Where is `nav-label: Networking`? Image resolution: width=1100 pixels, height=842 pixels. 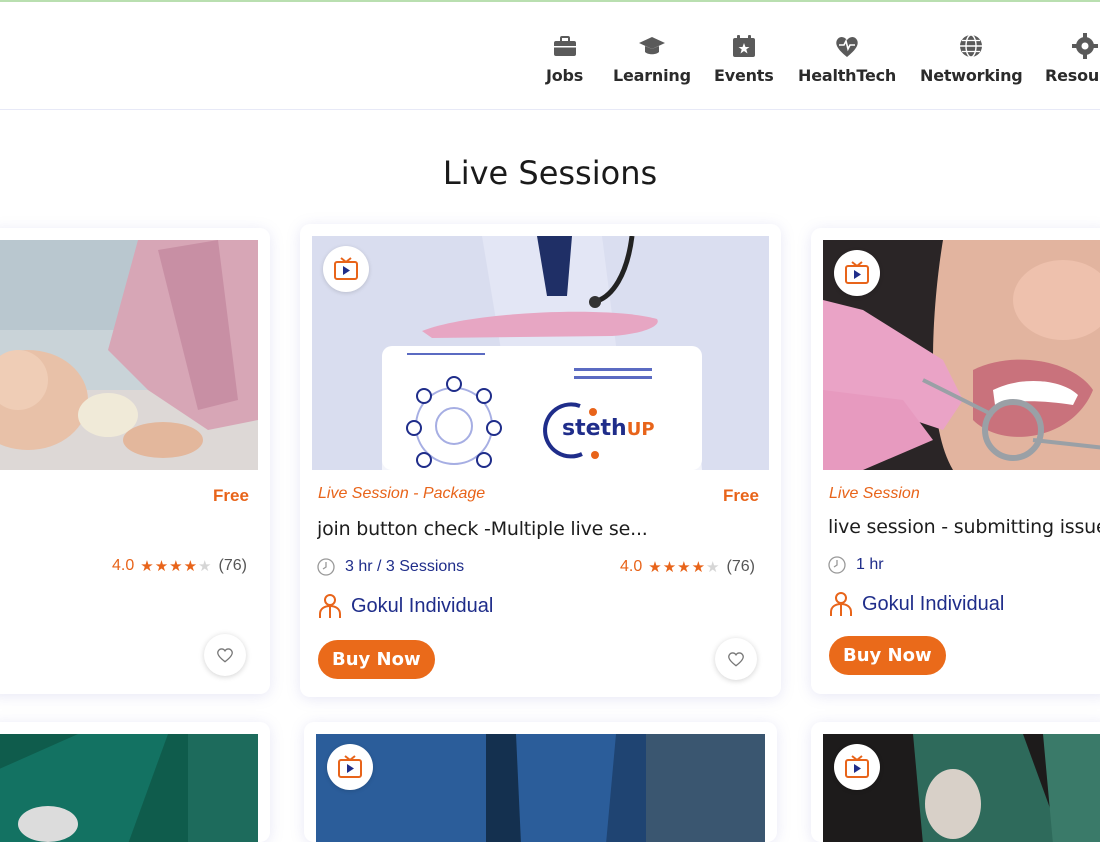
nav-label: Networking is located at coordinates (971, 75).